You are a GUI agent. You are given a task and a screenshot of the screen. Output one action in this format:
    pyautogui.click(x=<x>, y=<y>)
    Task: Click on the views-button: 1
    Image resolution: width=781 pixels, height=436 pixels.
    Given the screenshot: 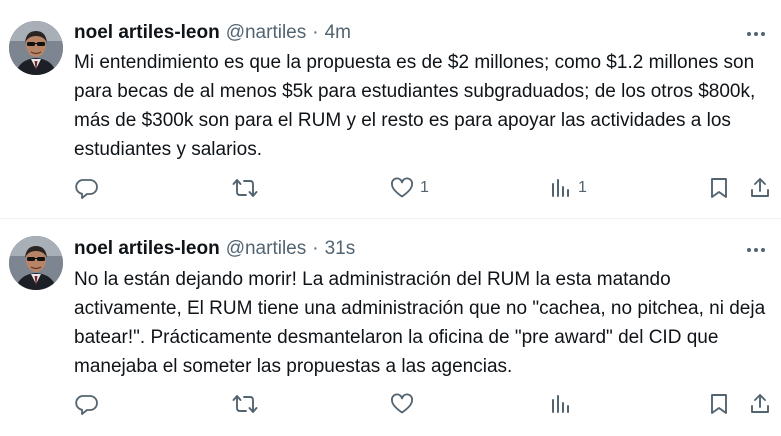 What is the action you would take?
    pyautogui.click(x=568, y=188)
    